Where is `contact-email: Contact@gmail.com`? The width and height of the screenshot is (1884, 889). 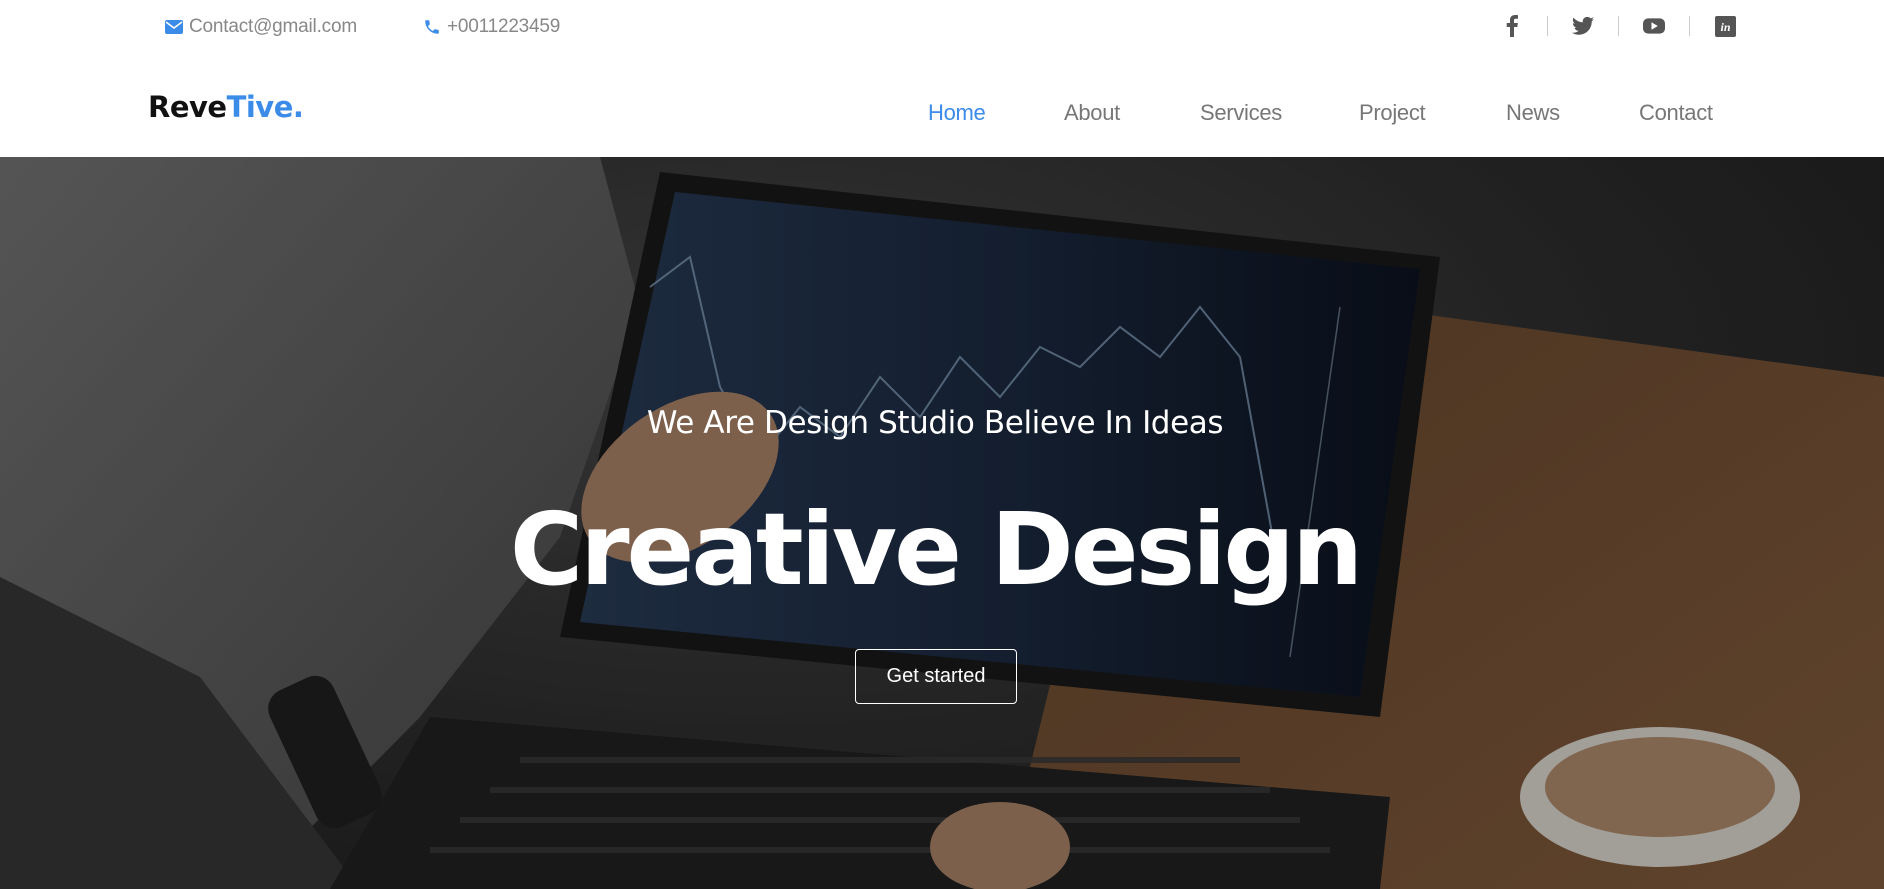 contact-email: Contact@gmail.com is located at coordinates (261, 27).